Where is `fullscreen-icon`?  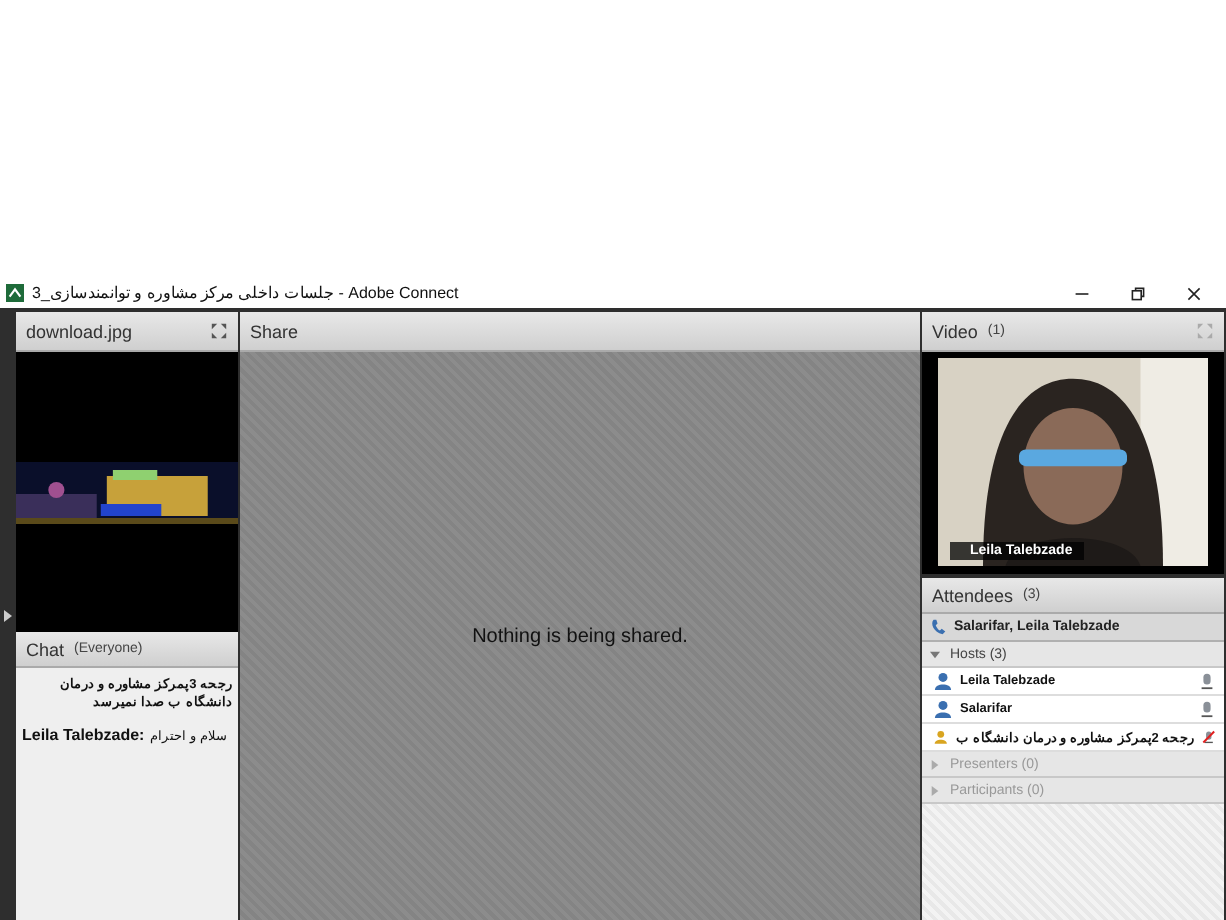
fullscreen-icon is located at coordinates (219, 331).